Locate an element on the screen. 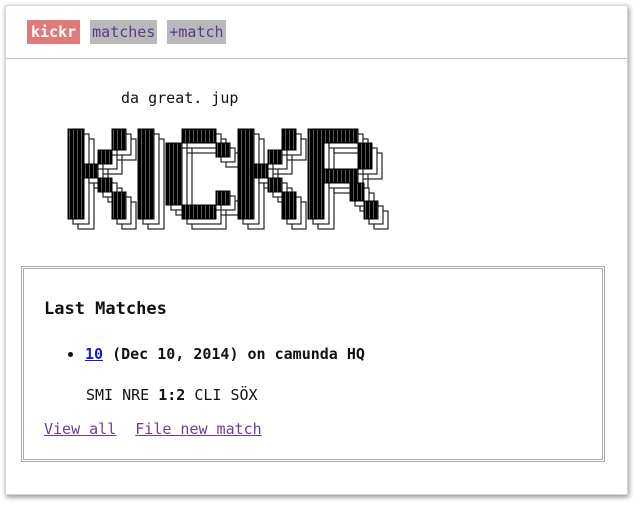 Image resolution: width=643 pixels, height=512 pixels. panel-links: View all File new match is located at coordinates (158, 429).